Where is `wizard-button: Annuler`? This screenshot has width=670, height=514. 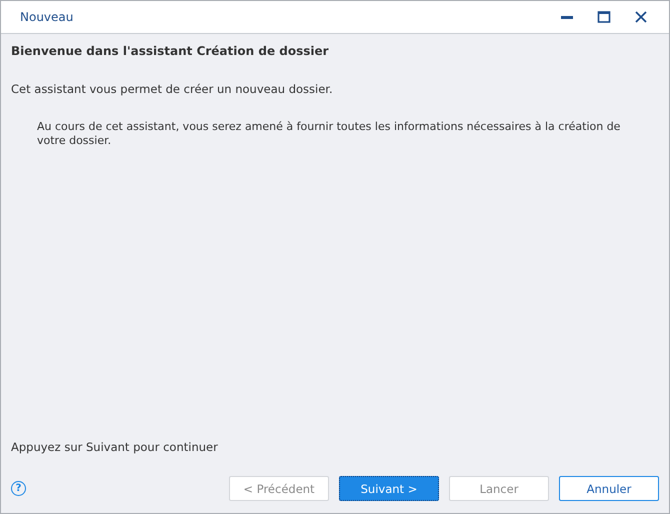
wizard-button: Annuler is located at coordinates (609, 488).